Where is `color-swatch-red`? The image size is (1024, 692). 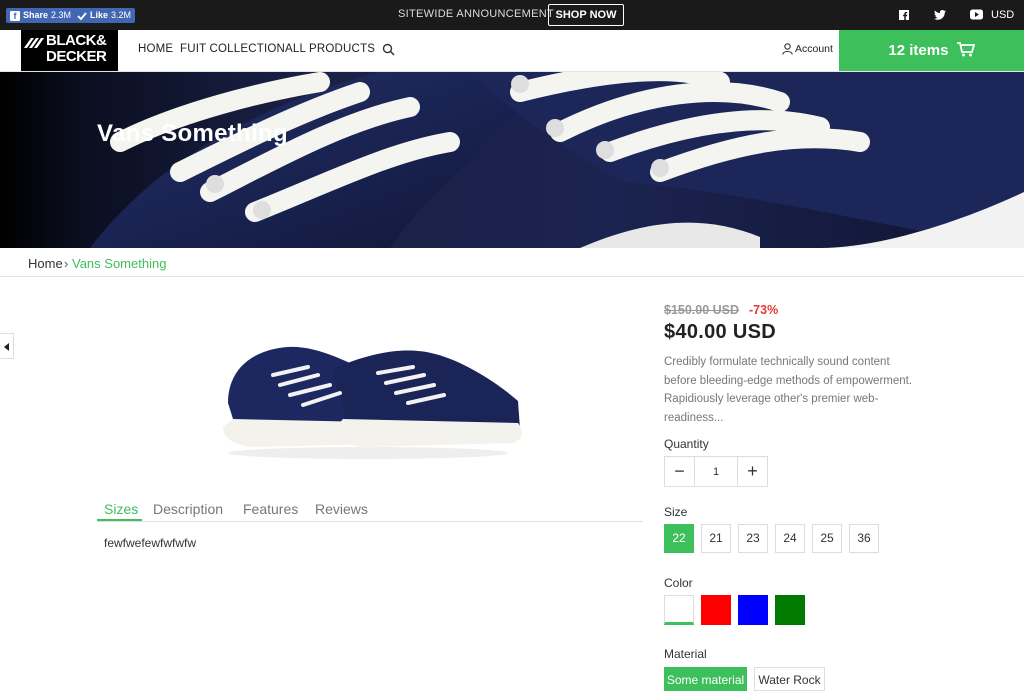
color-swatch-red is located at coordinates (716, 610).